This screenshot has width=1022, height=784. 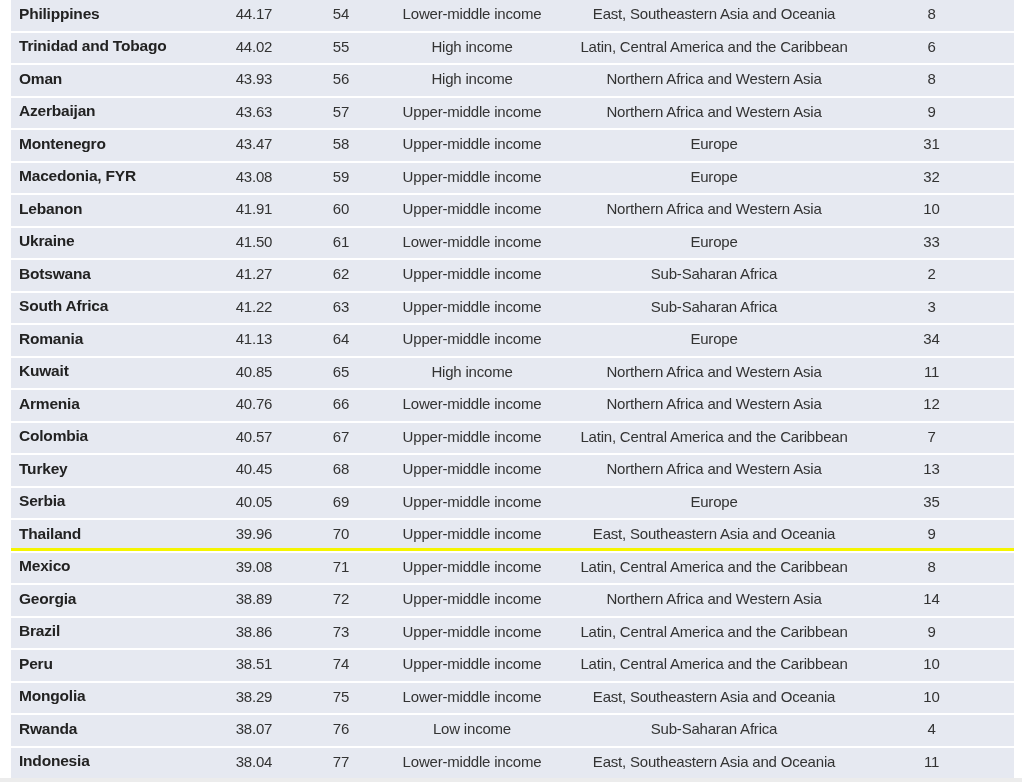 I want to click on country-cell-text: Turkey, so click(x=43, y=468).